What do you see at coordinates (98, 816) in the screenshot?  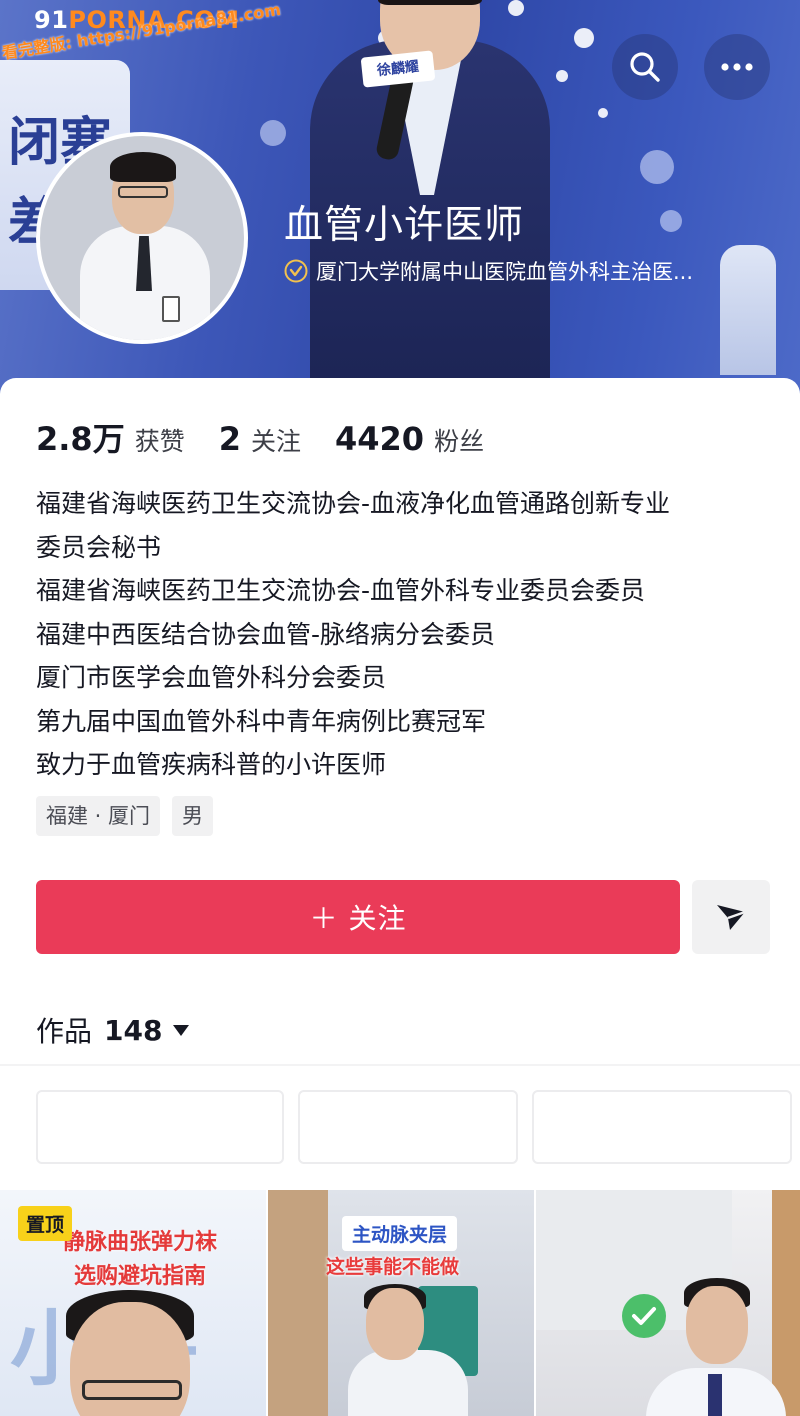 I see `location-tag: 福建 · 厦门` at bounding box center [98, 816].